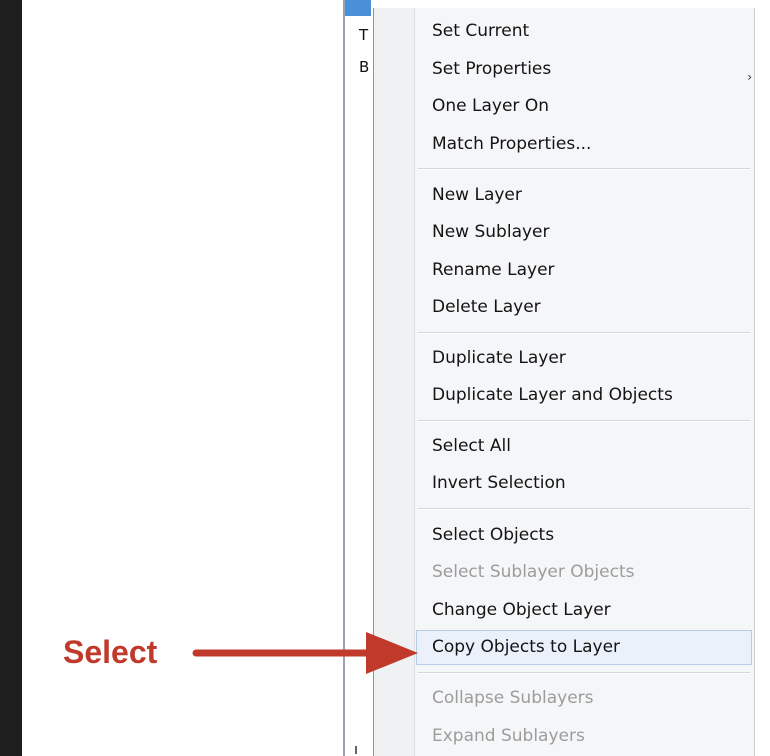  Describe the element at coordinates (499, 358) in the screenshot. I see `menu-item-duplicate-layer: Duplicate Layer` at that location.